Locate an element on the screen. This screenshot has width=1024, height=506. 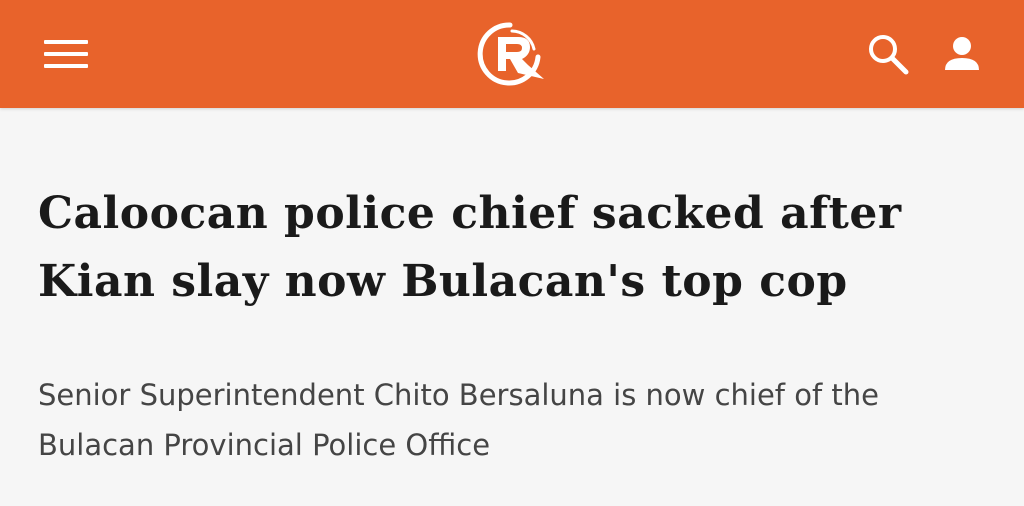
search-button is located at coordinates (888, 54).